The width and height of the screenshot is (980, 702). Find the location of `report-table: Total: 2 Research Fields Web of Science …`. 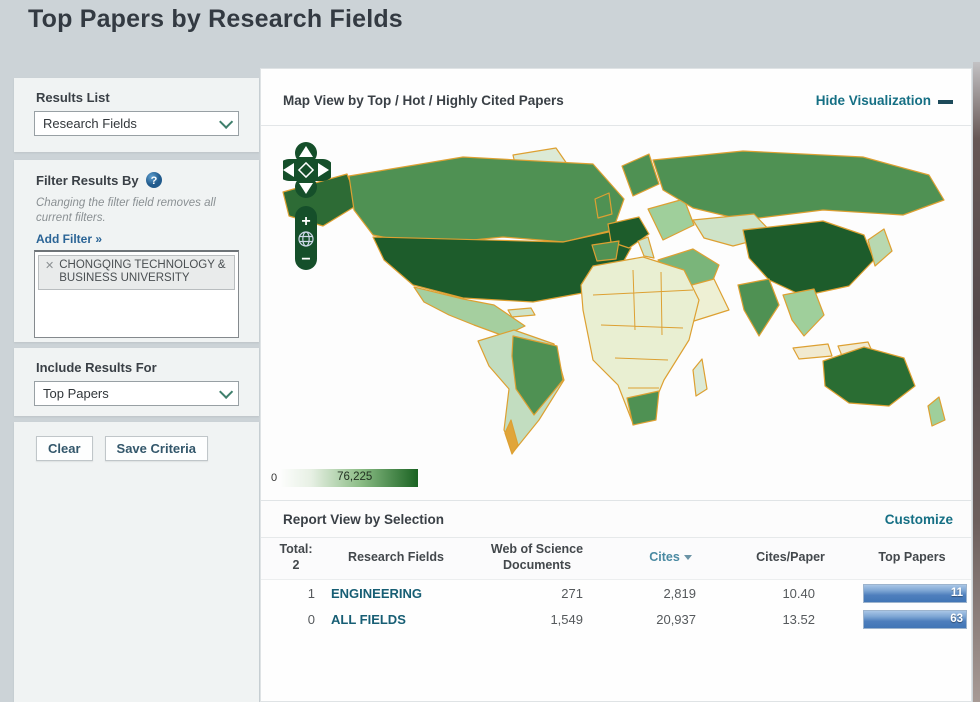

report-table: Total: 2 Research Fields Web of Science … is located at coordinates (616, 585).